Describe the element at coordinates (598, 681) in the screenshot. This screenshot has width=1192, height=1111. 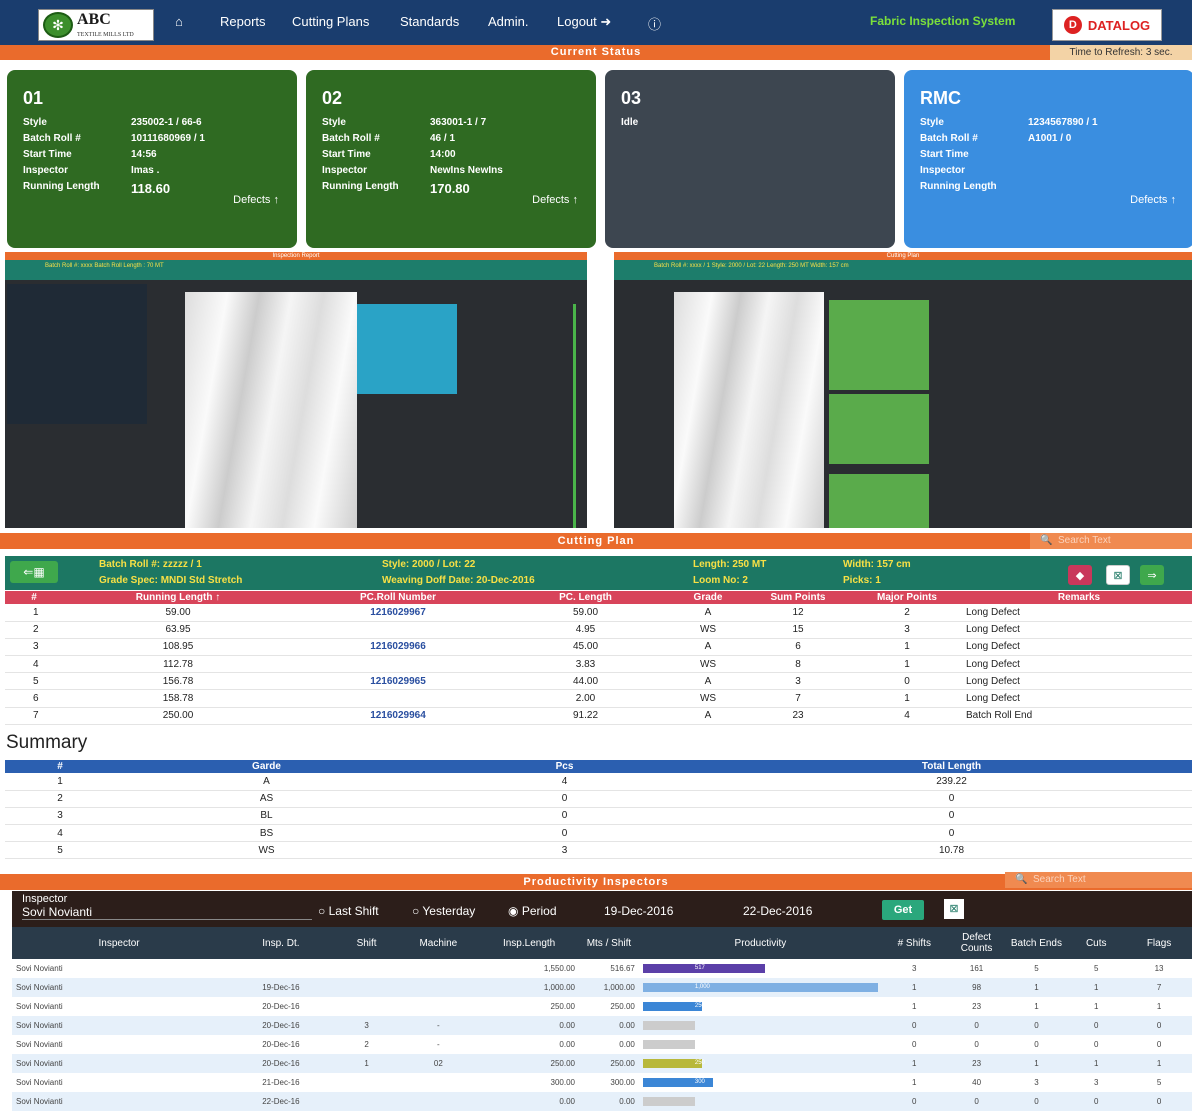
I see `table-row: 5 156.78 1216029965 44.00 A 3 0 Long Defect` at that location.